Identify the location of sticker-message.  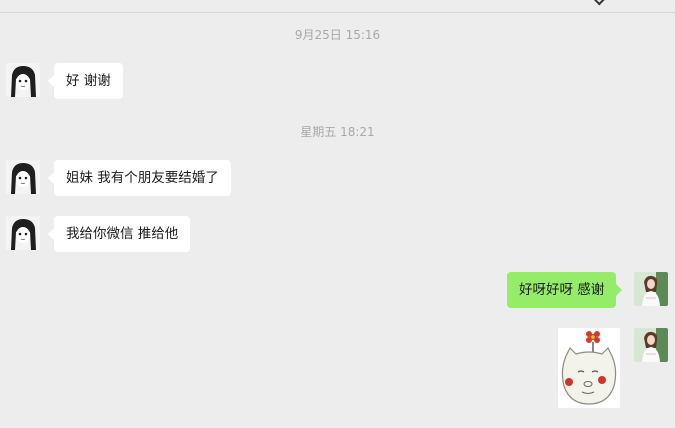
(589, 368).